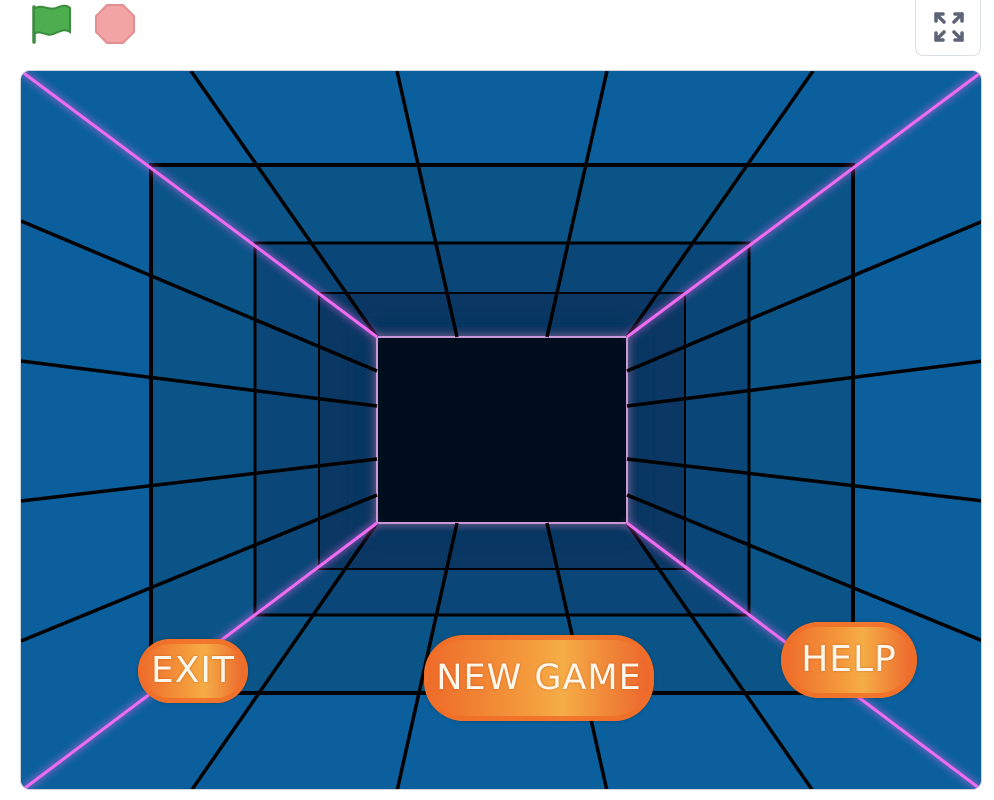 The height and width of the screenshot is (800, 994). I want to click on stop-sign-icon, so click(115, 24).